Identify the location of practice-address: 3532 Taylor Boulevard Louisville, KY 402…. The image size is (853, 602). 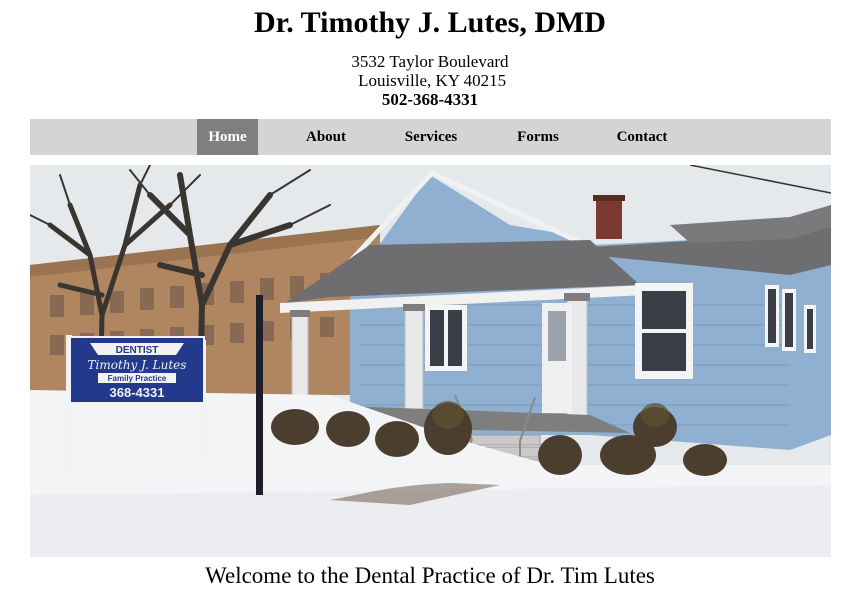
(426, 80).